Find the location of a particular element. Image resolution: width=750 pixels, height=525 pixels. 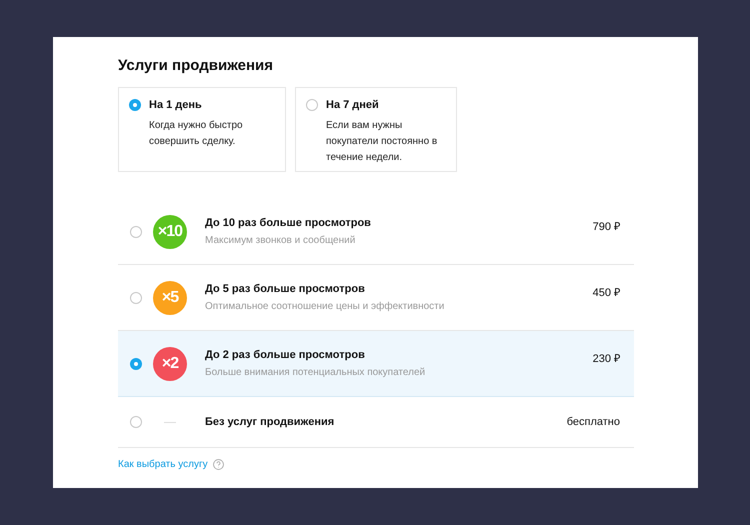

promotion-option: Без услуг продвижения бесплатно is located at coordinates (376, 422).